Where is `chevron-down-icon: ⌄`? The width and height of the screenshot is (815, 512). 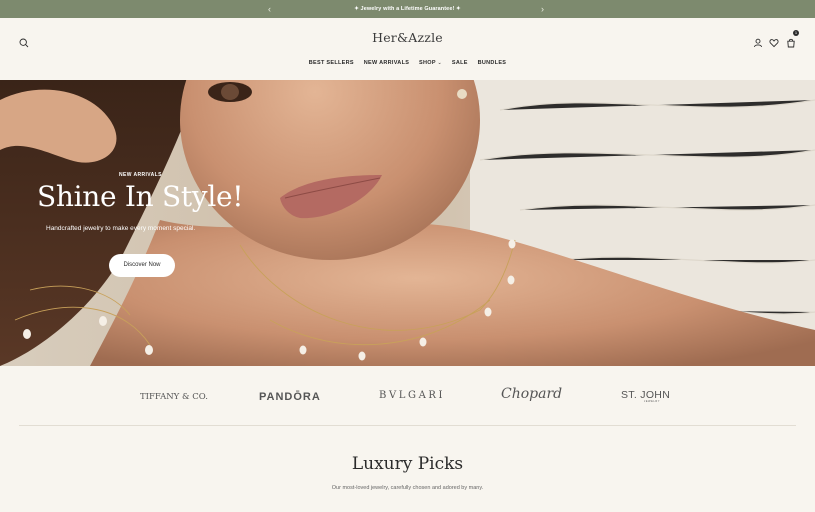
chevron-down-icon: ⌄ is located at coordinates (440, 63).